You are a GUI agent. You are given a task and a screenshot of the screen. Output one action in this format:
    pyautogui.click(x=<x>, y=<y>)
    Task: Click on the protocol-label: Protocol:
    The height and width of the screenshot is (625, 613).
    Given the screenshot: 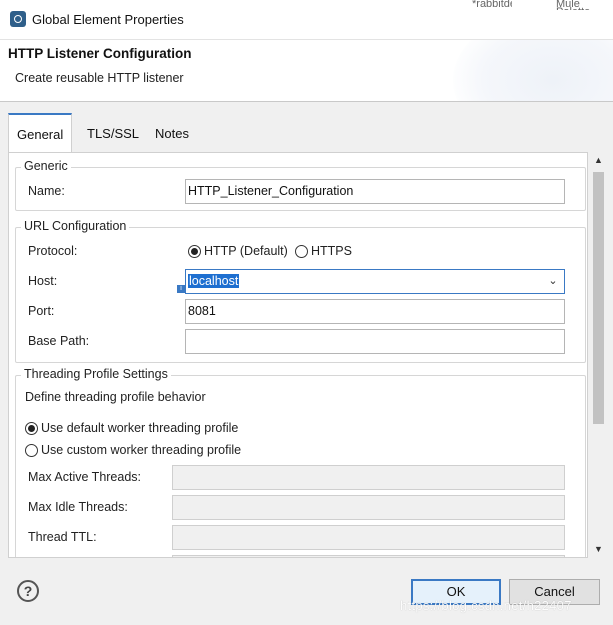 What is the action you would take?
    pyautogui.click(x=53, y=251)
    